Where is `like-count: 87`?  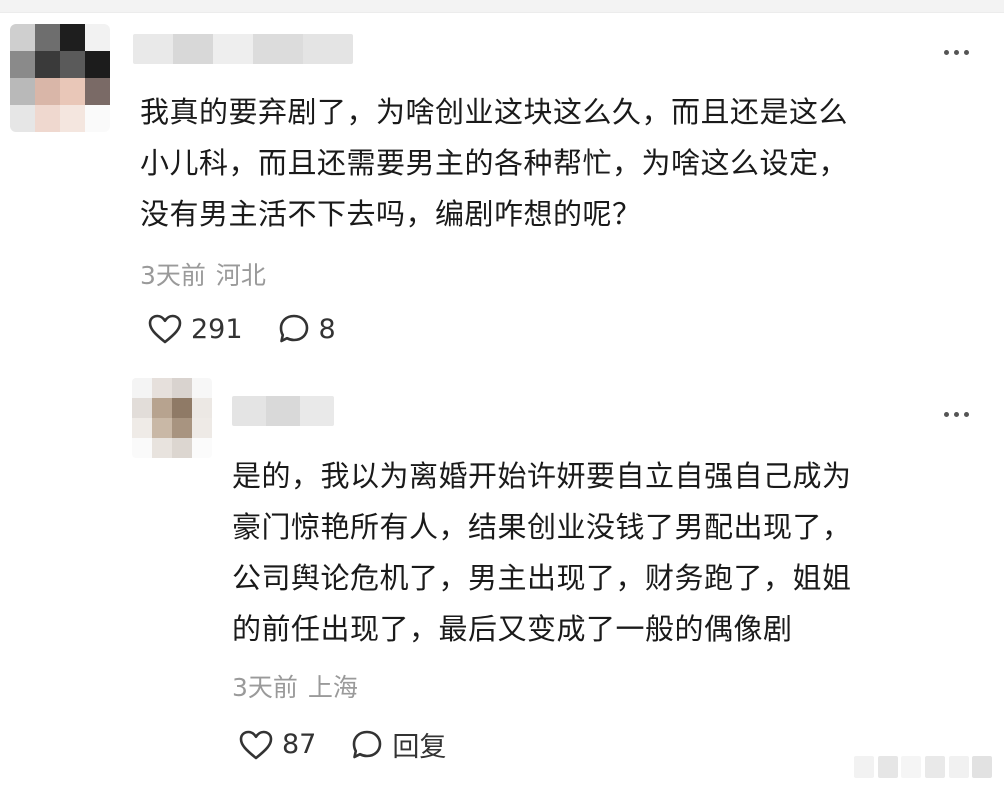
like-count: 87 is located at coordinates (299, 744).